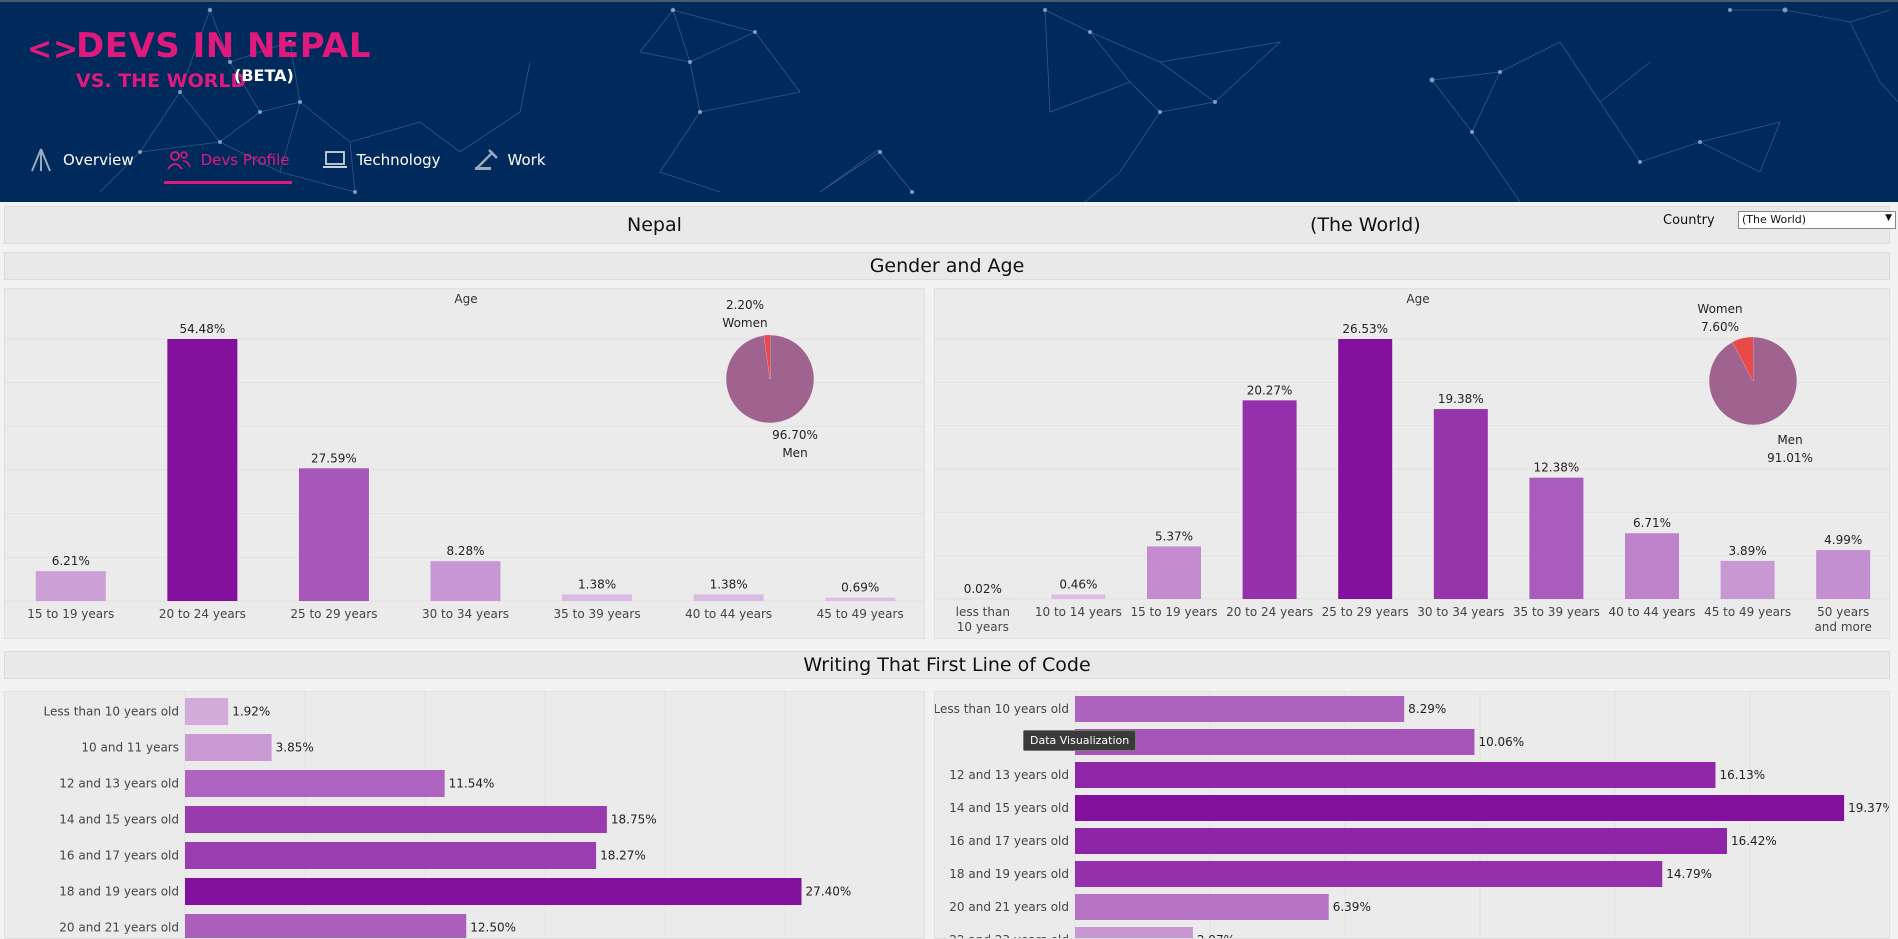  What do you see at coordinates (1270, 390) in the screenshot?
I see `data-label: 20.27%` at bounding box center [1270, 390].